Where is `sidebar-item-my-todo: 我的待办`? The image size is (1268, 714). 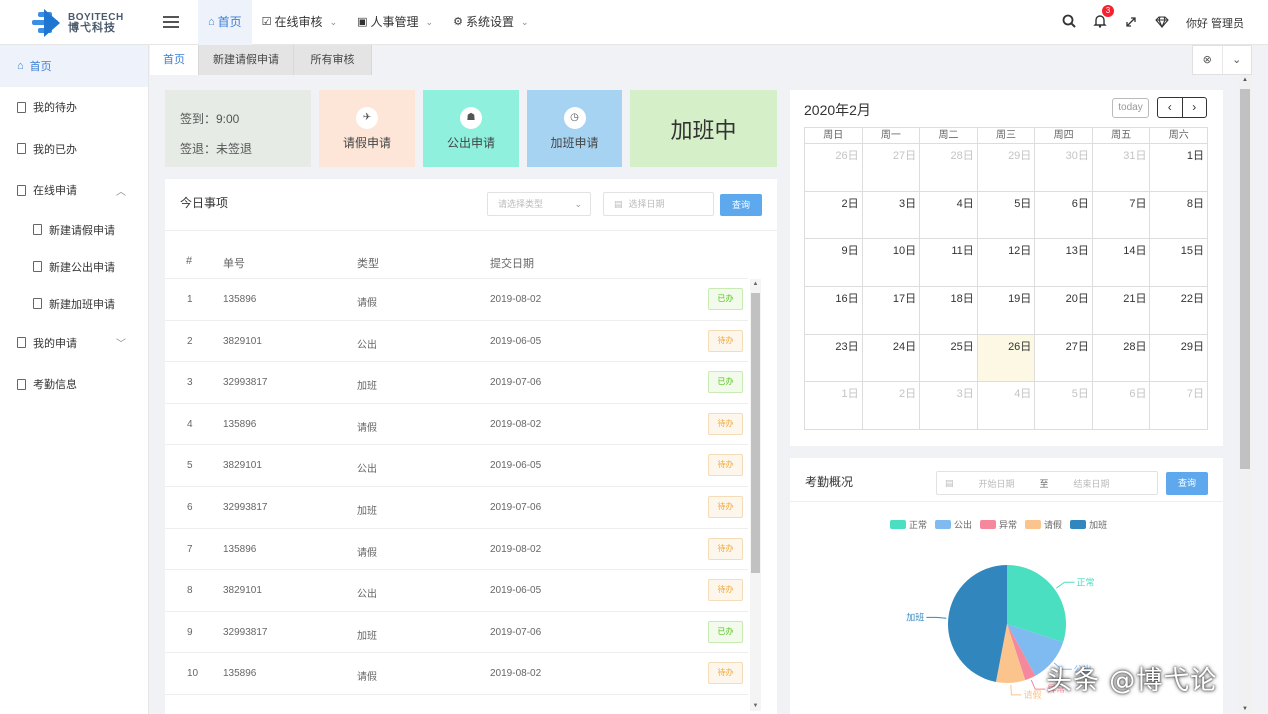 sidebar-item-my-todo: 我的待办 is located at coordinates (74, 108).